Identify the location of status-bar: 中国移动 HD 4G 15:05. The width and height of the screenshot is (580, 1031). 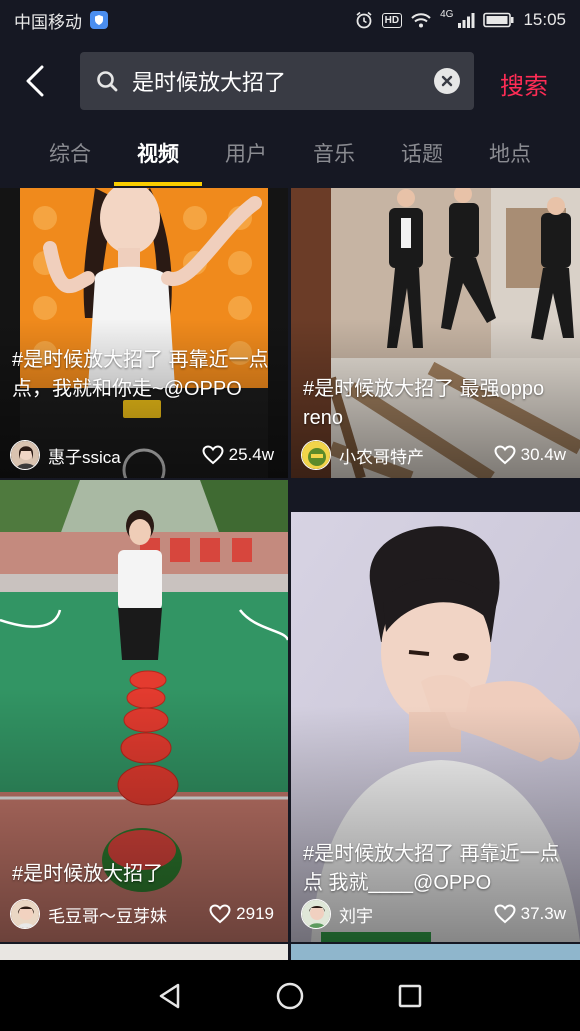
(290, 20).